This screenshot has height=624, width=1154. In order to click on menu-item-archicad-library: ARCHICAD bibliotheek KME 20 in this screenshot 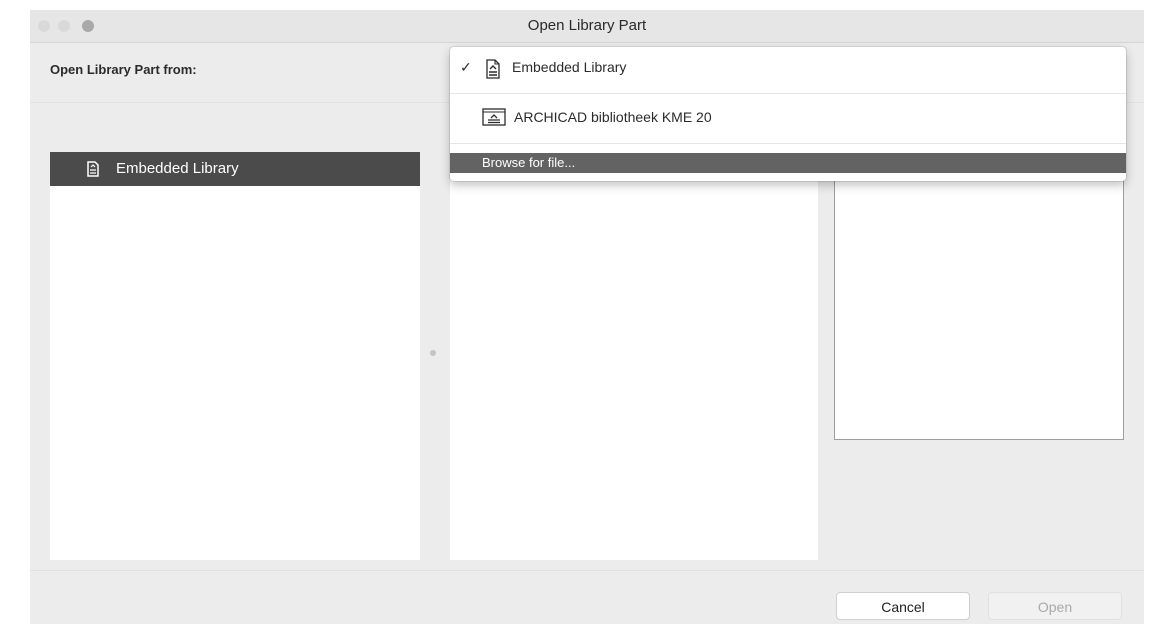, I will do `click(788, 119)`.